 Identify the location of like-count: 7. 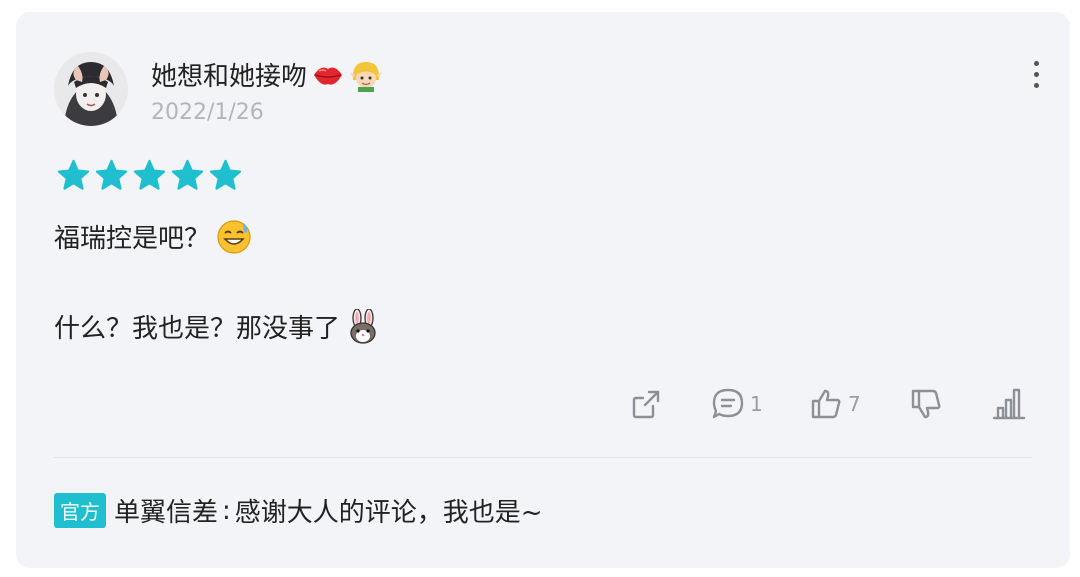
(854, 404).